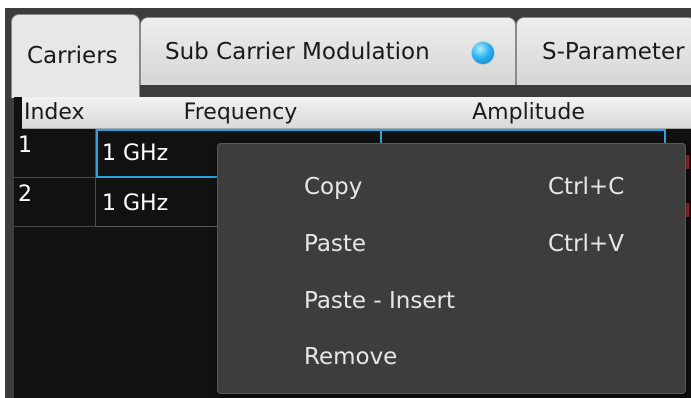  I want to click on menu-item-label: Remove, so click(351, 357).